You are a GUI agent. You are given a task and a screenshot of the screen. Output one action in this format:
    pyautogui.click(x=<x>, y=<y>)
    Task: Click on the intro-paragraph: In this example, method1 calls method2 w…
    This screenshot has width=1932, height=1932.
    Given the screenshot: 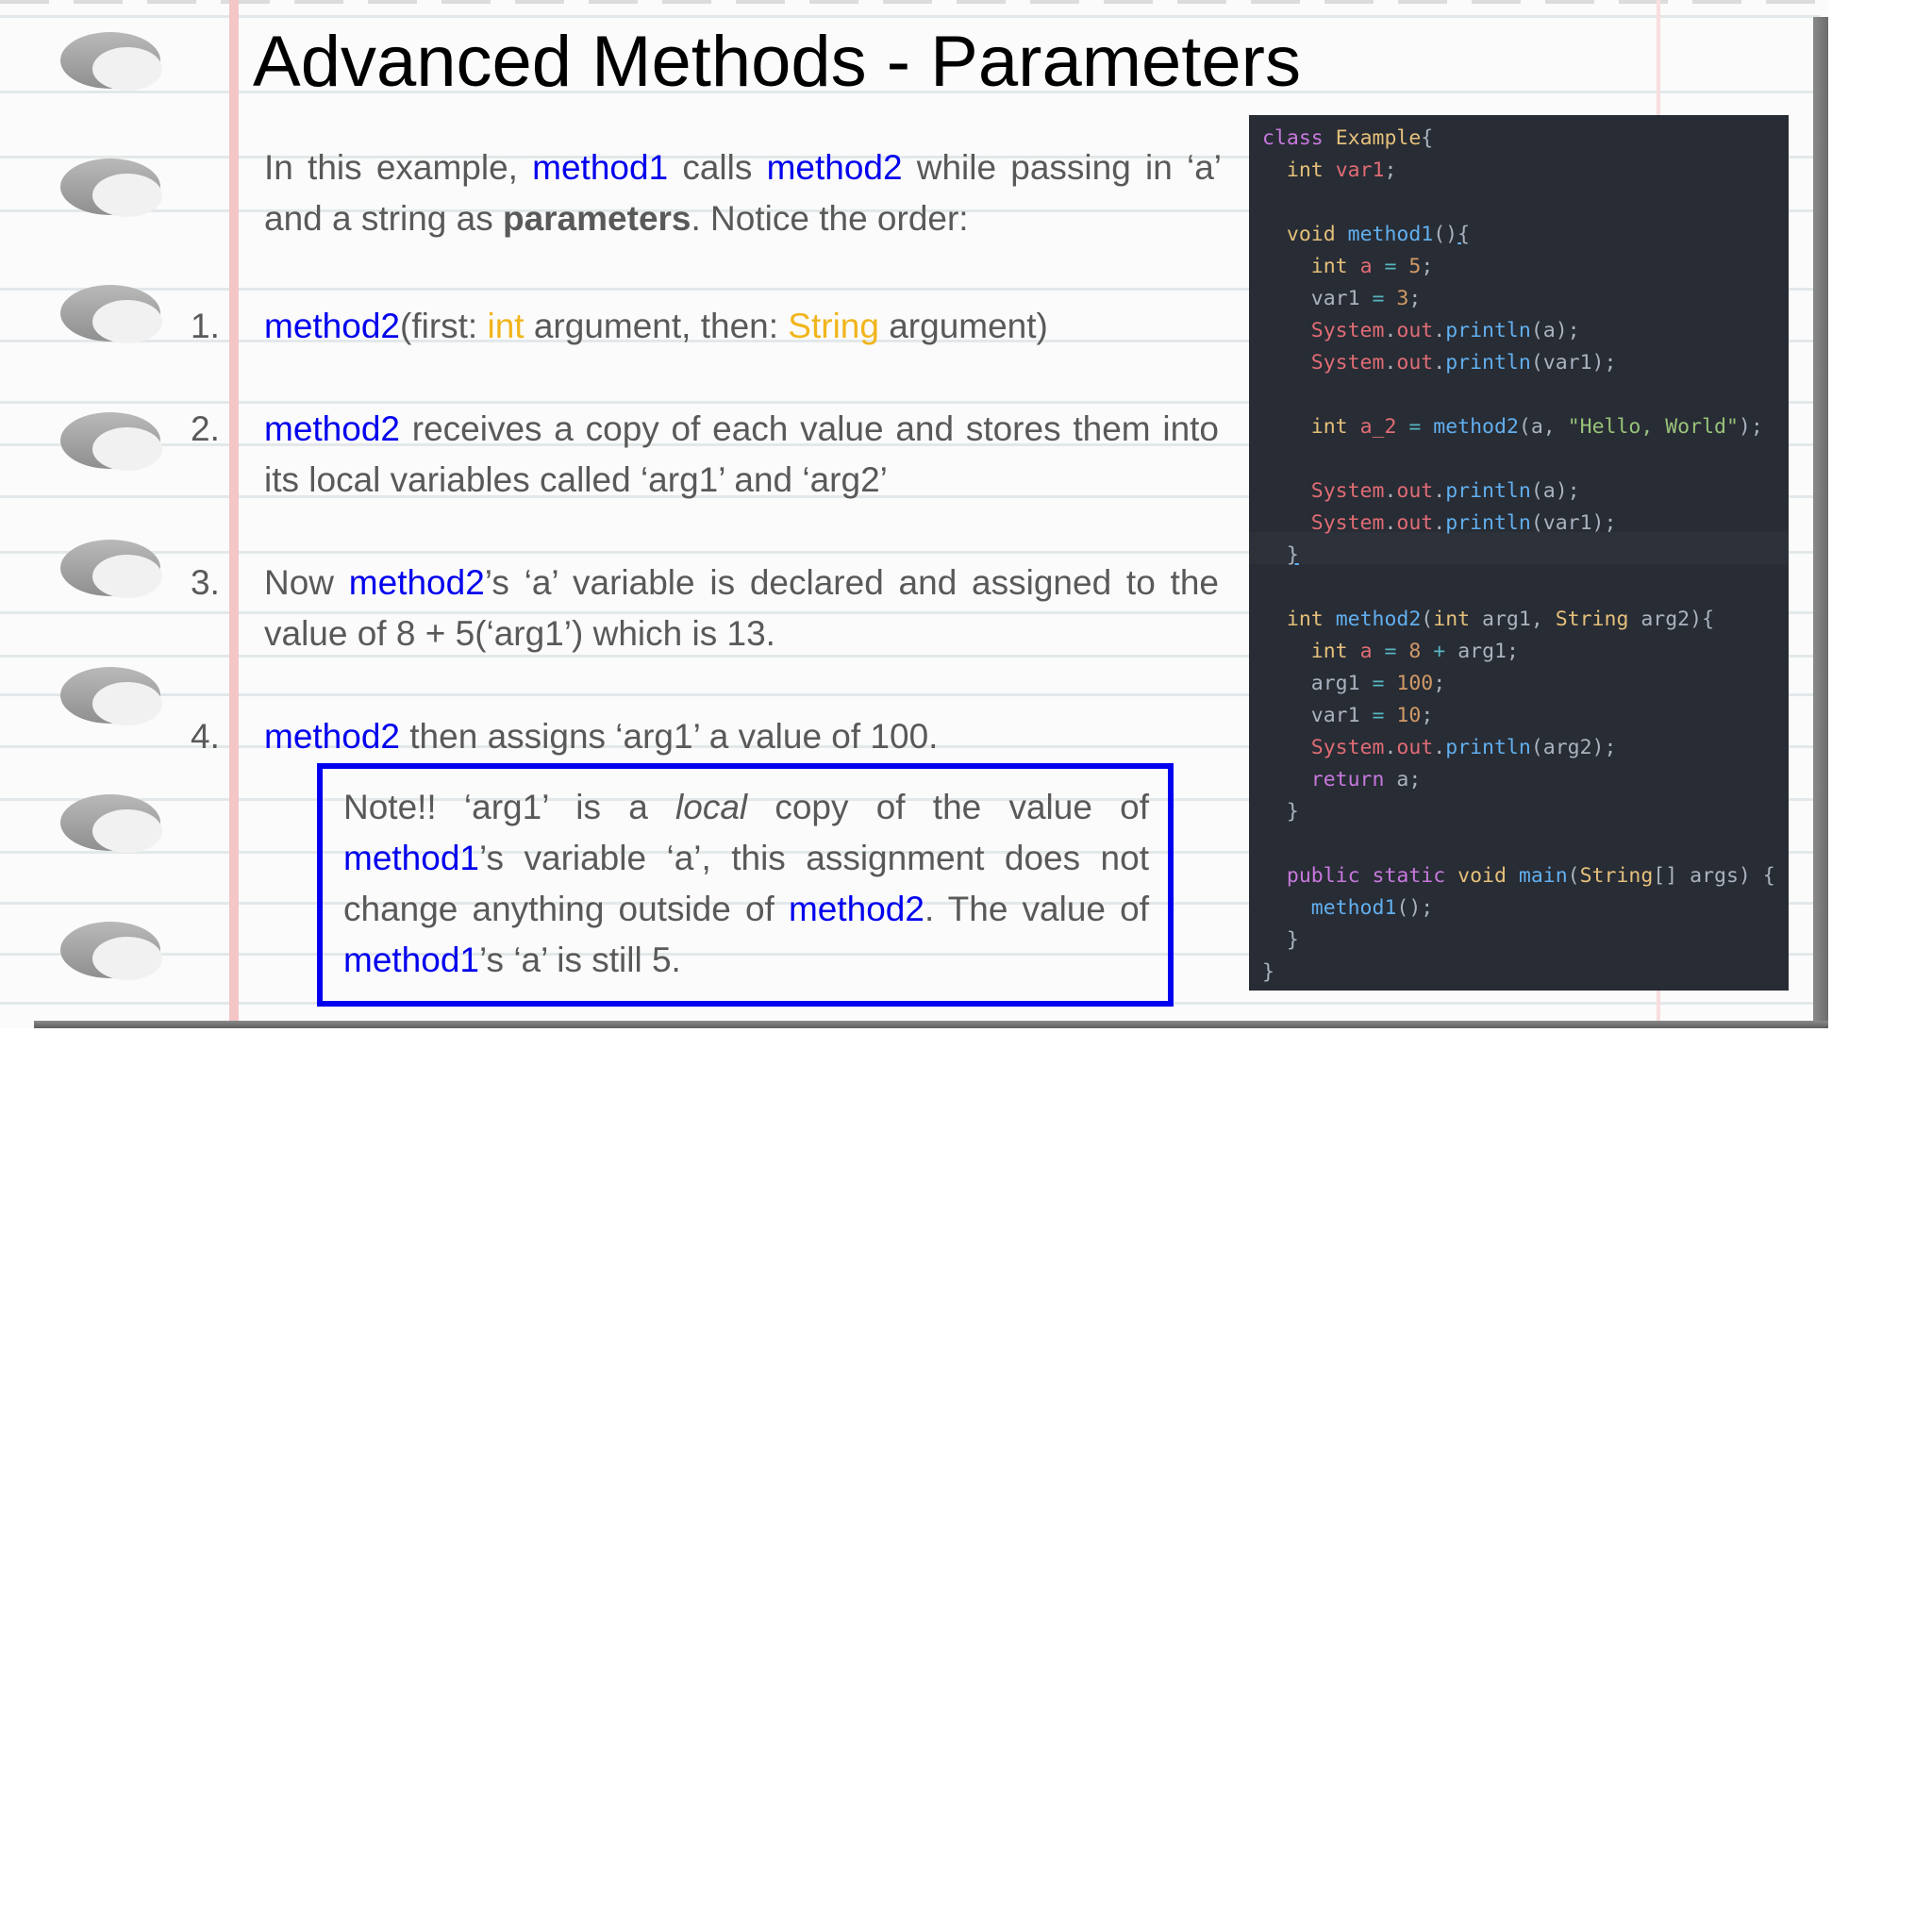 What is the action you would take?
    pyautogui.click(x=743, y=193)
    